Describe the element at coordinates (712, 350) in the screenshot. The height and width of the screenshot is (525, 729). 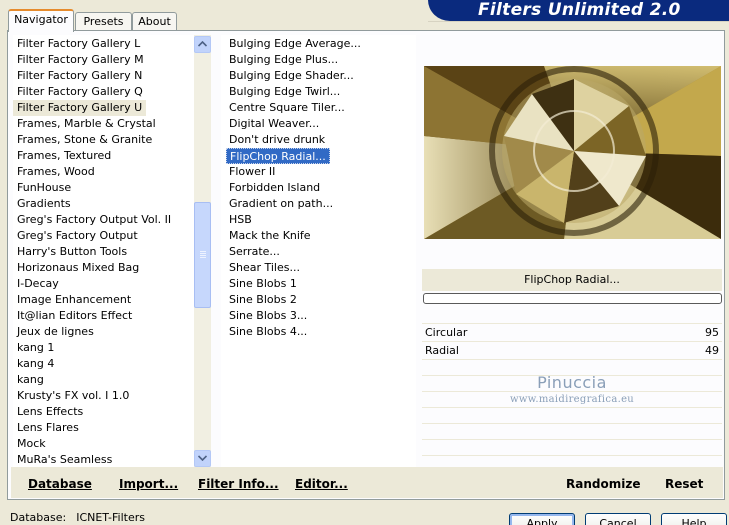
I see `param-value: 49` at that location.